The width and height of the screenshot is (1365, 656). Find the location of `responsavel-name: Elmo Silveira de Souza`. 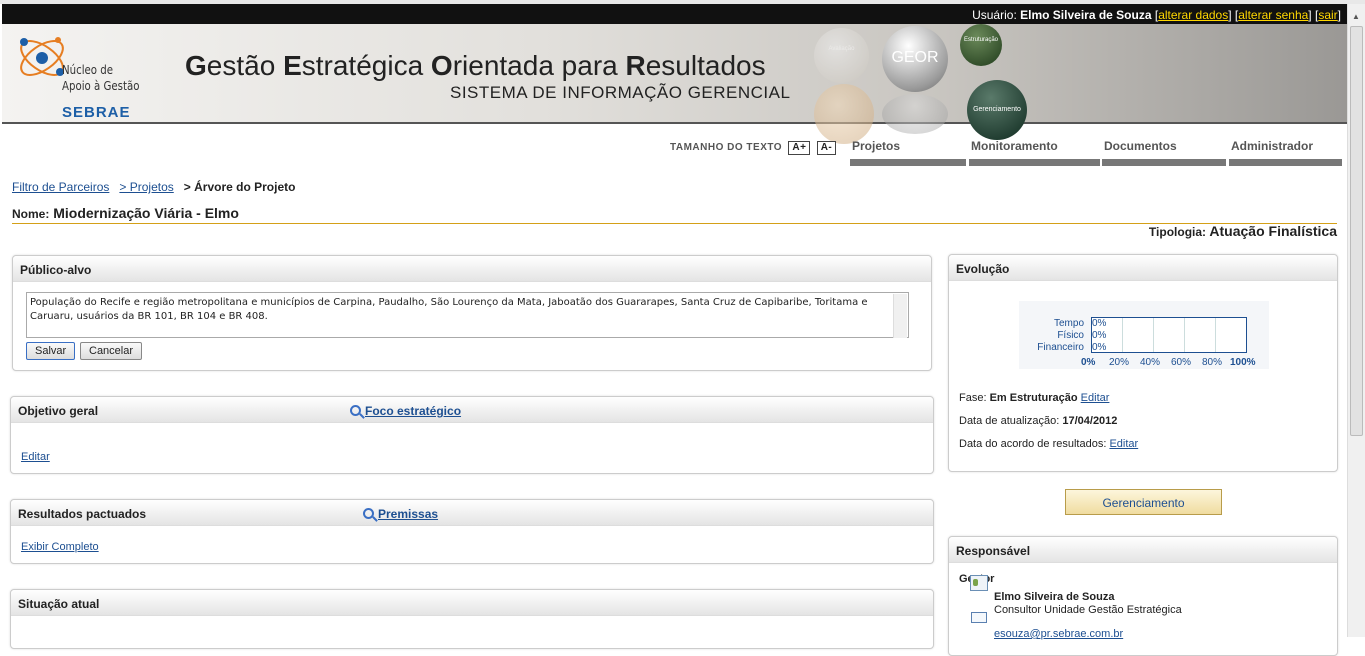

responsavel-name: Elmo Silveira de Souza is located at coordinates (1054, 597).